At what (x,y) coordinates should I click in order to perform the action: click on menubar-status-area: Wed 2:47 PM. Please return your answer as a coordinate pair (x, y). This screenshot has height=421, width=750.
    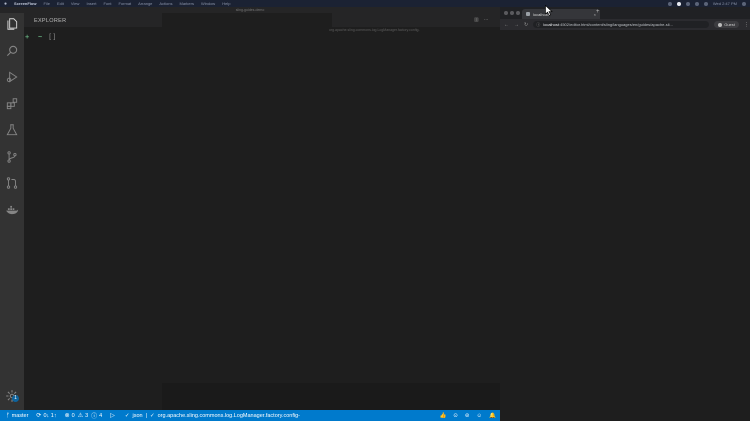
    Looking at the image, I should click on (706, 3).